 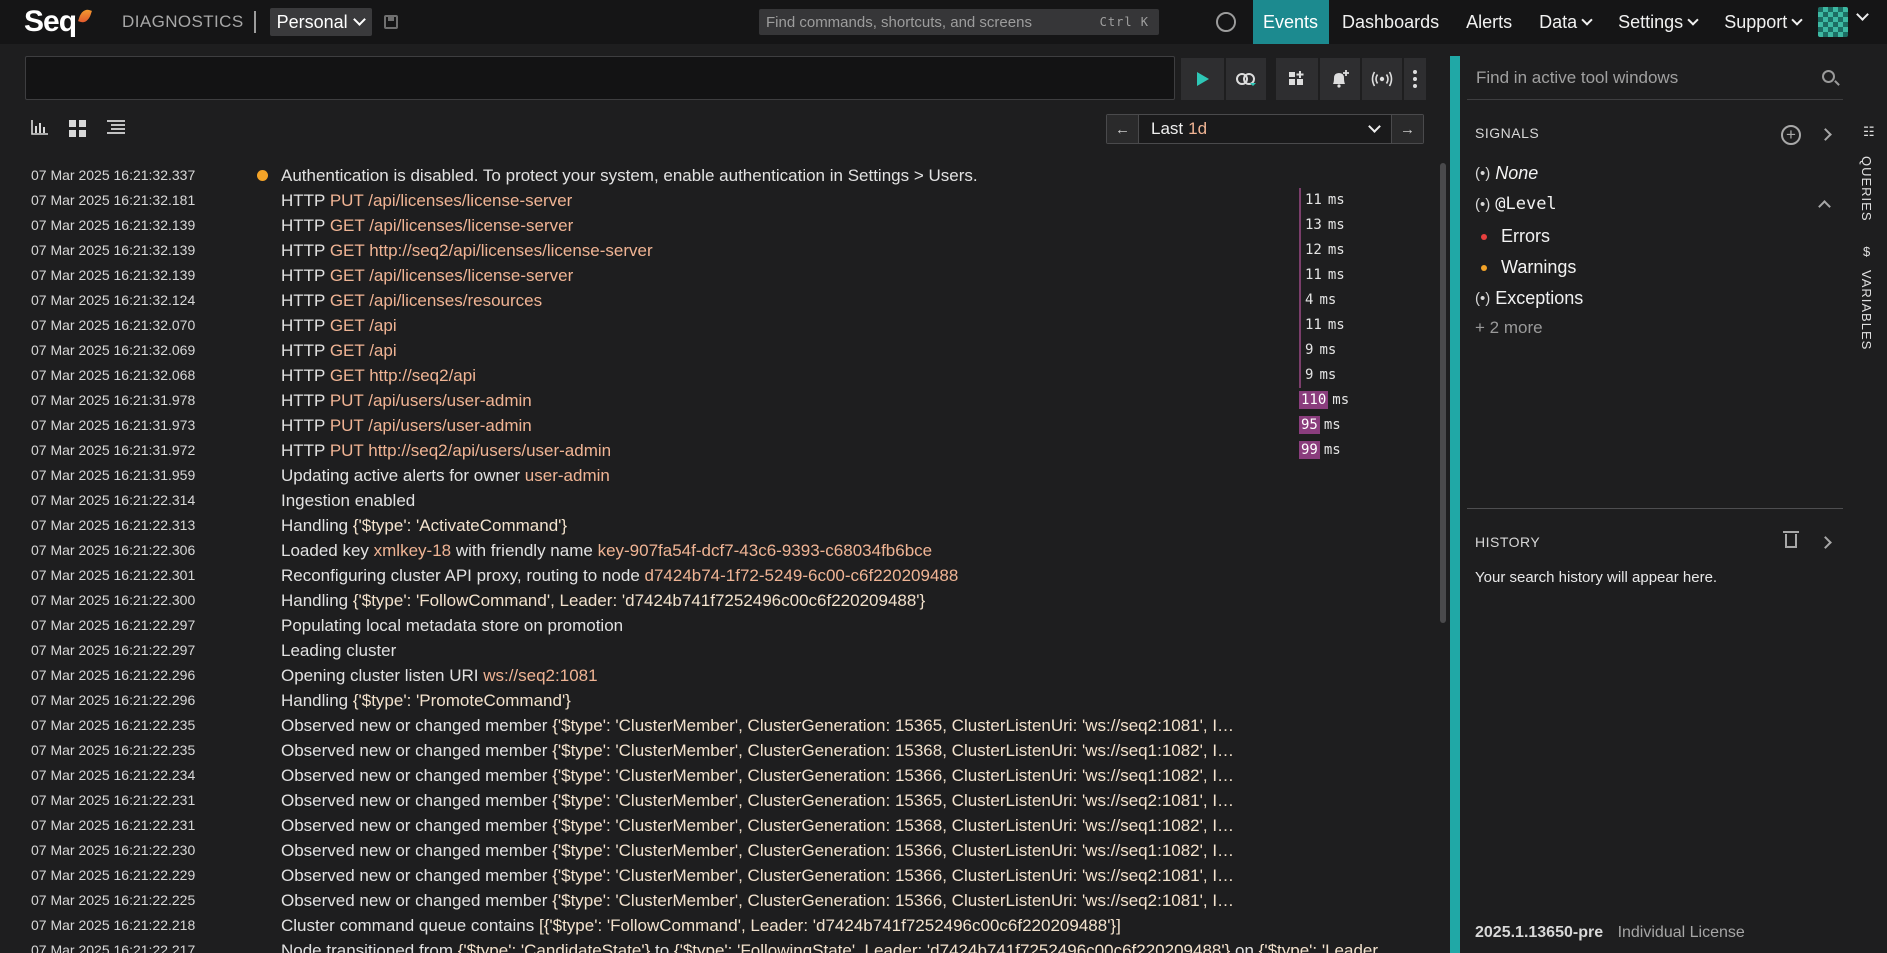 What do you see at coordinates (113, 175) in the screenshot?
I see `event-timestamp: 07 Mar 2025 16:21:32.337` at bounding box center [113, 175].